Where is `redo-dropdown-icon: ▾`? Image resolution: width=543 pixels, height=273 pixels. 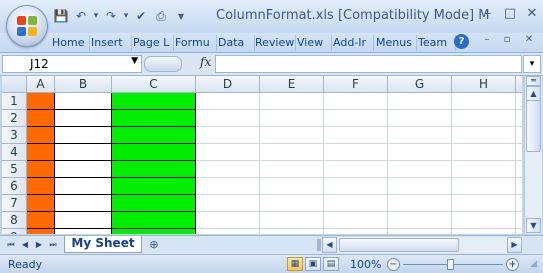
redo-dropdown-icon: ▾ is located at coordinates (126, 16).